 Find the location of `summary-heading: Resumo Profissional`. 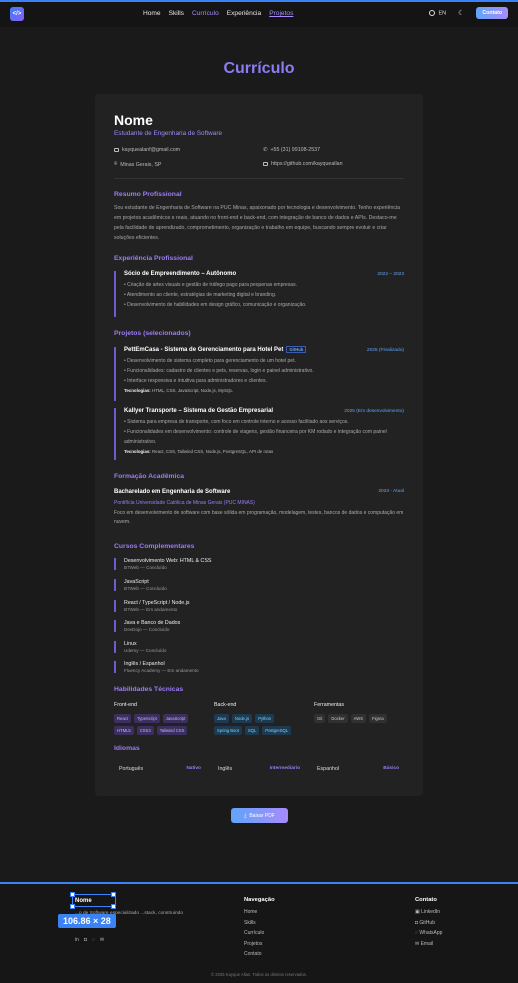

summary-heading: Resumo Profissional is located at coordinates (148, 194).